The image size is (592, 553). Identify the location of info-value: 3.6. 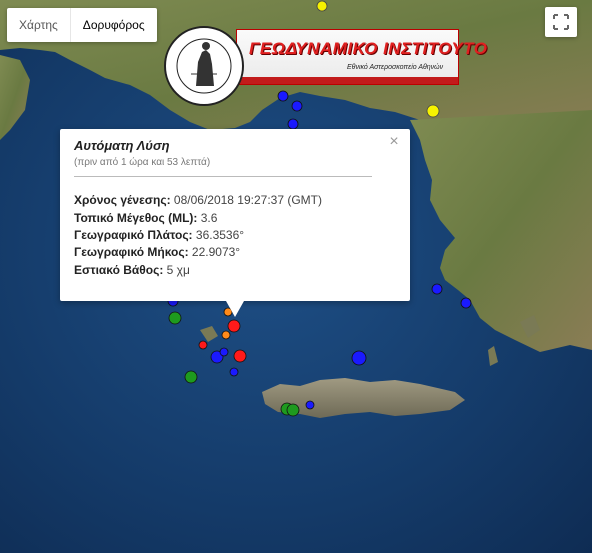
(207, 218).